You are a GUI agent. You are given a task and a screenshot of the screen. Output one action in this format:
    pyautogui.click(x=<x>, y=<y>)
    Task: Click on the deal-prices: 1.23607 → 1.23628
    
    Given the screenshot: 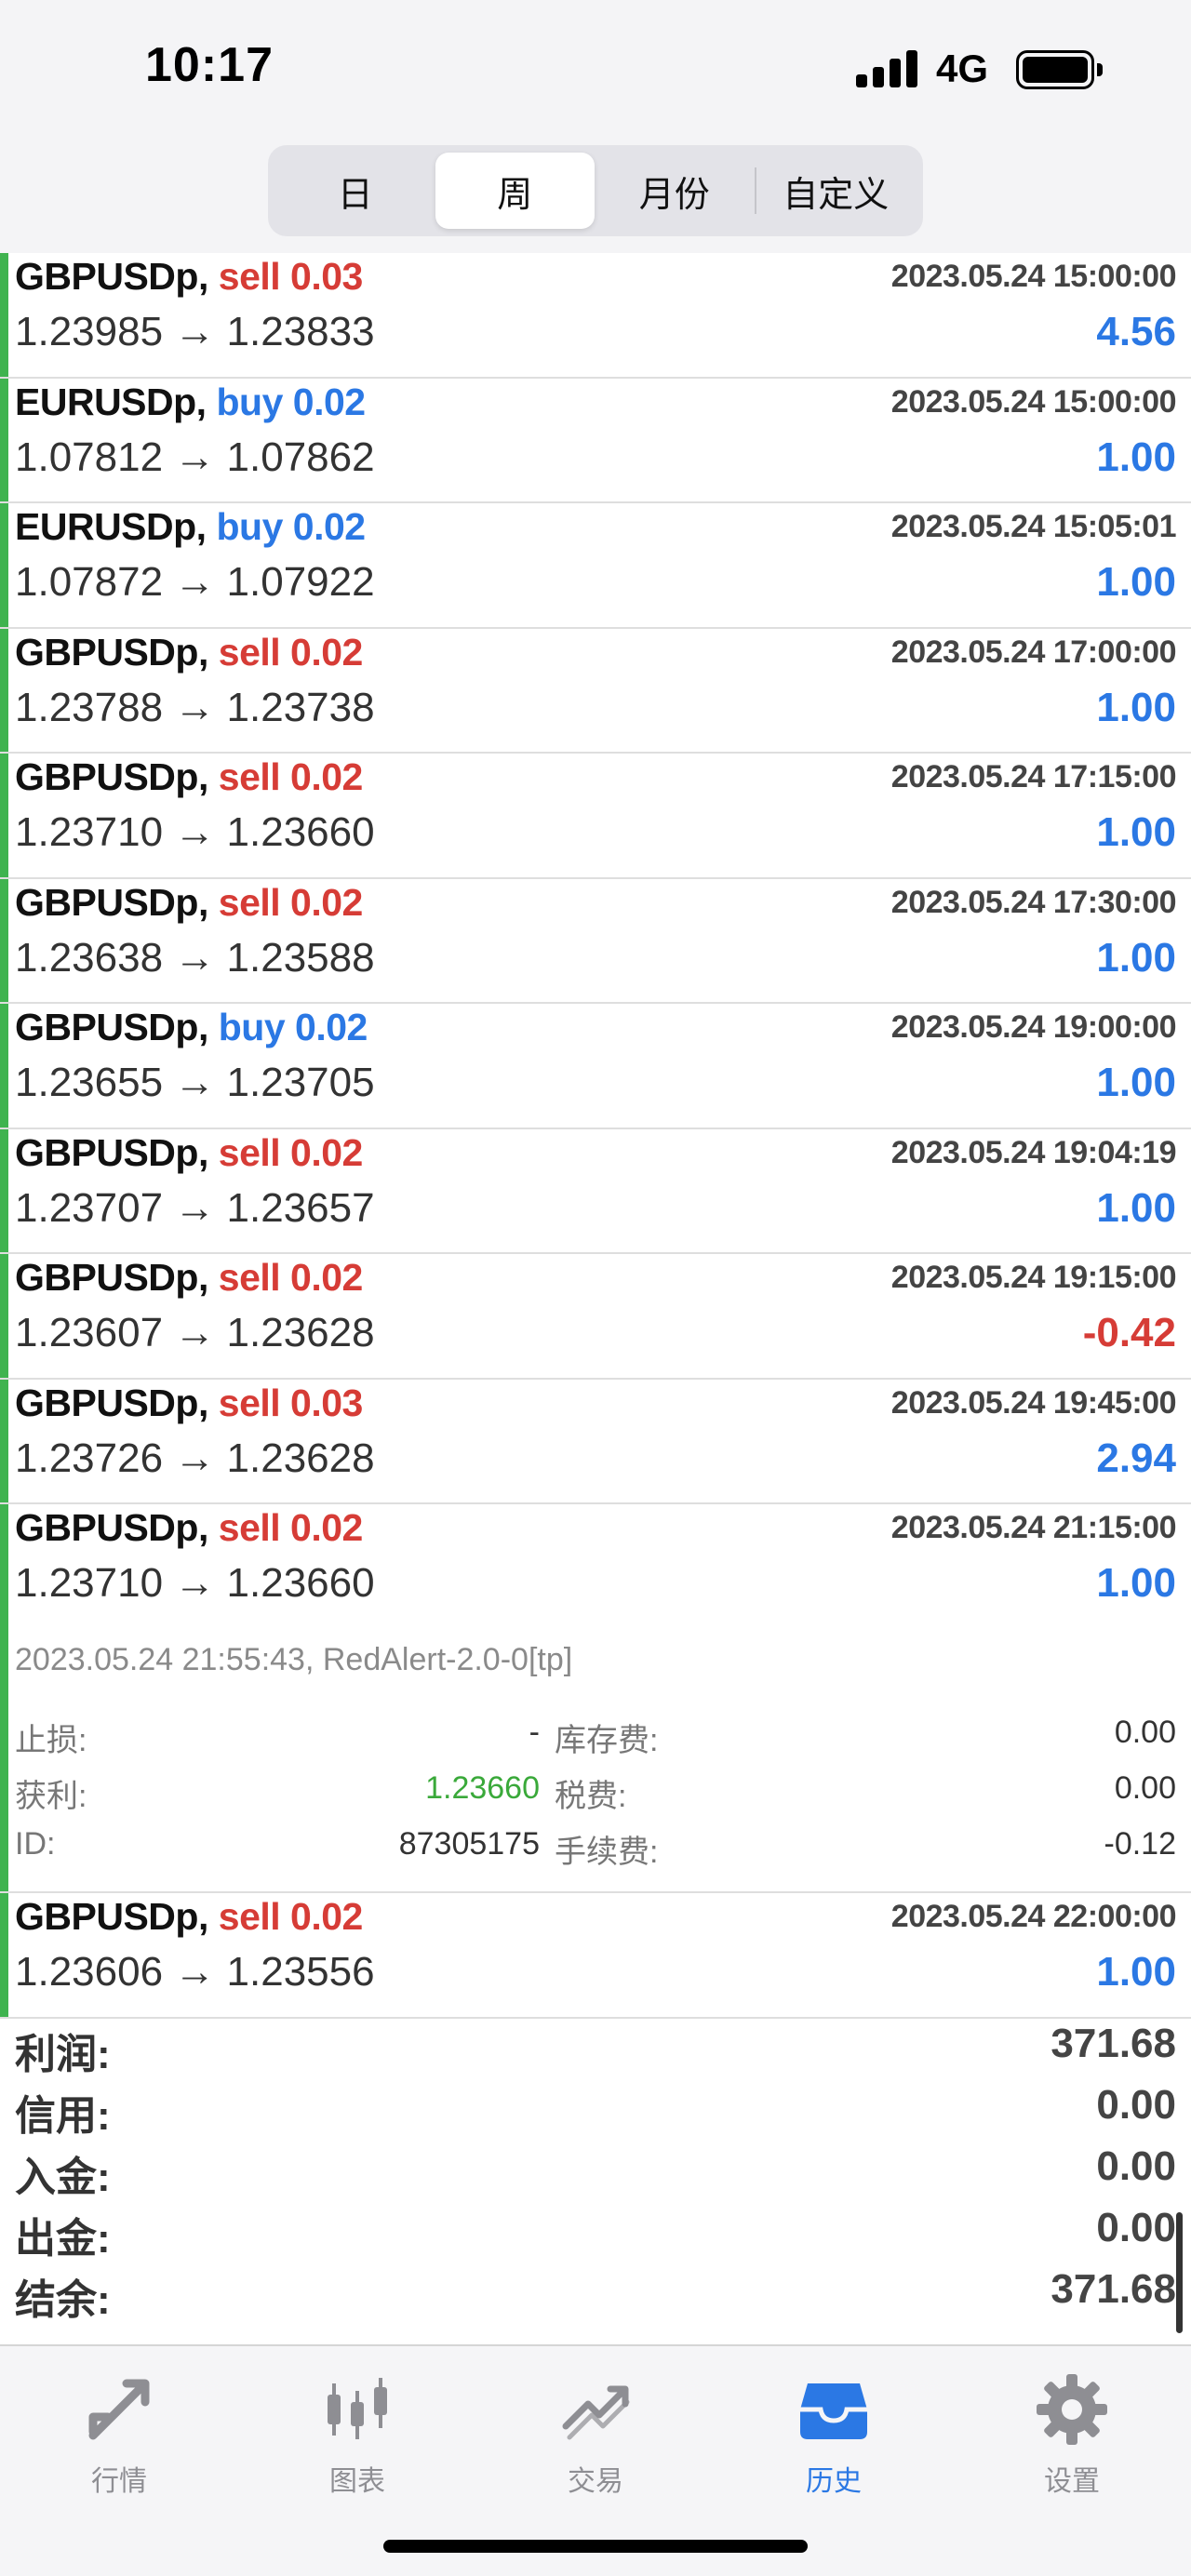 What is the action you would take?
    pyautogui.click(x=195, y=1333)
    